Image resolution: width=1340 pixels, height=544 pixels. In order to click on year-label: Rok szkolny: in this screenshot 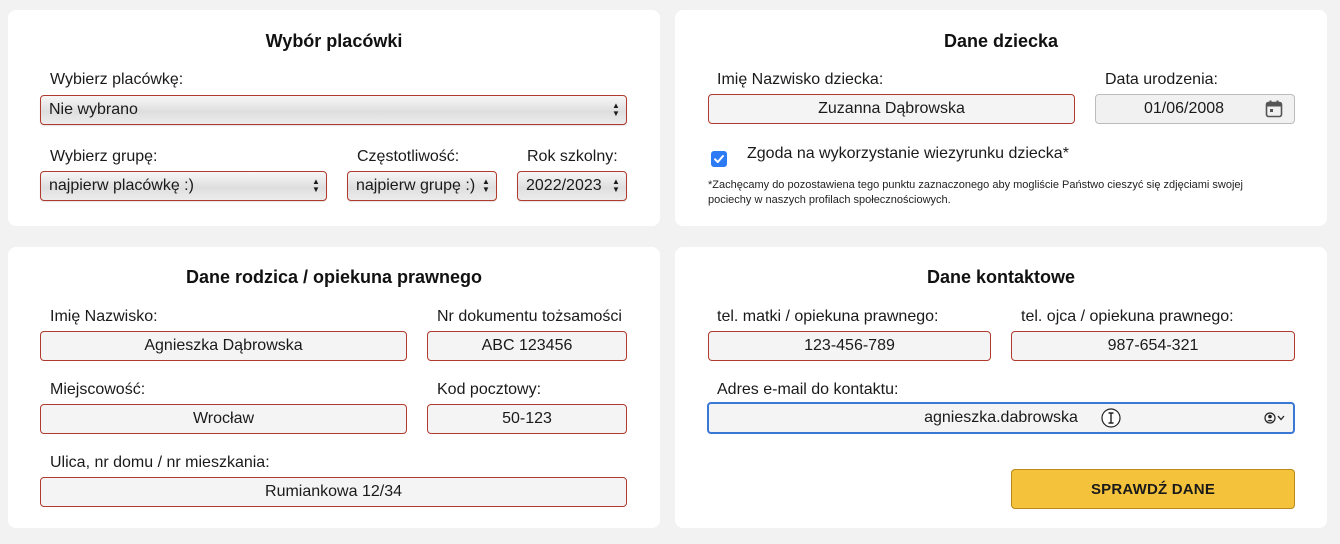, I will do `click(572, 156)`.